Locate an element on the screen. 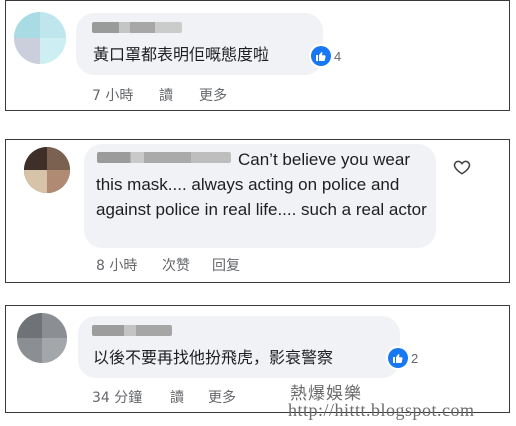  timestamp: 7 小時 is located at coordinates (125, 95).